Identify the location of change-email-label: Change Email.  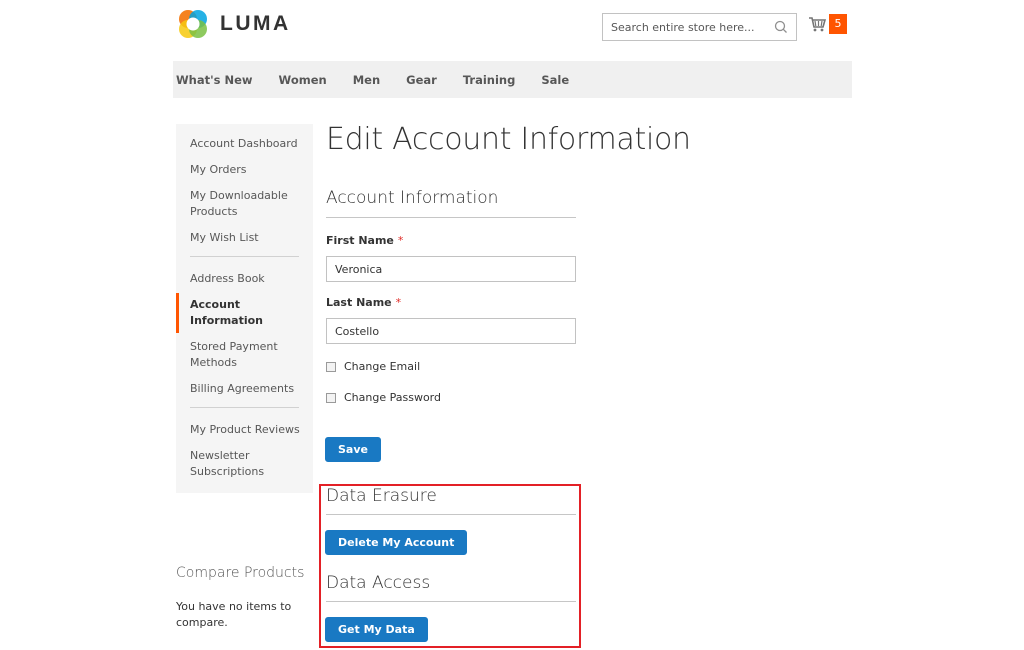
(382, 366).